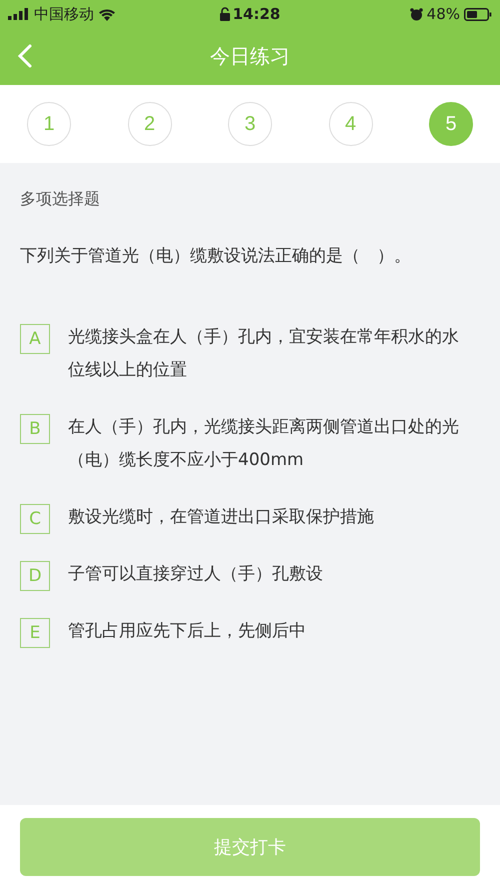 This screenshot has height=889, width=500. Describe the element at coordinates (267, 444) in the screenshot. I see `option-text: 在人（手）孔内，光缆接头距离两侧管道出口处的光（电）缆长度不应小于400mm` at that location.